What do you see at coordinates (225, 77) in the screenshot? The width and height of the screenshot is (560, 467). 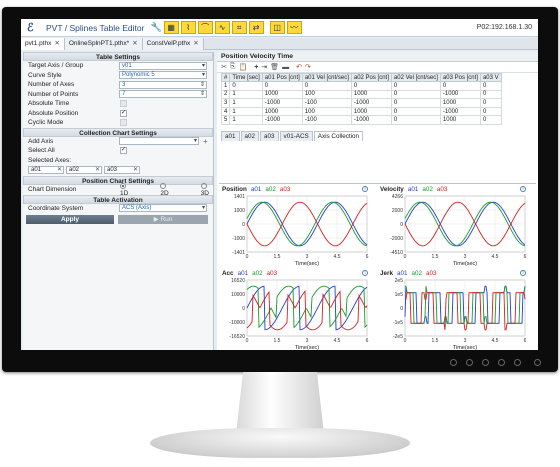 I see `column-header: #` at bounding box center [225, 77].